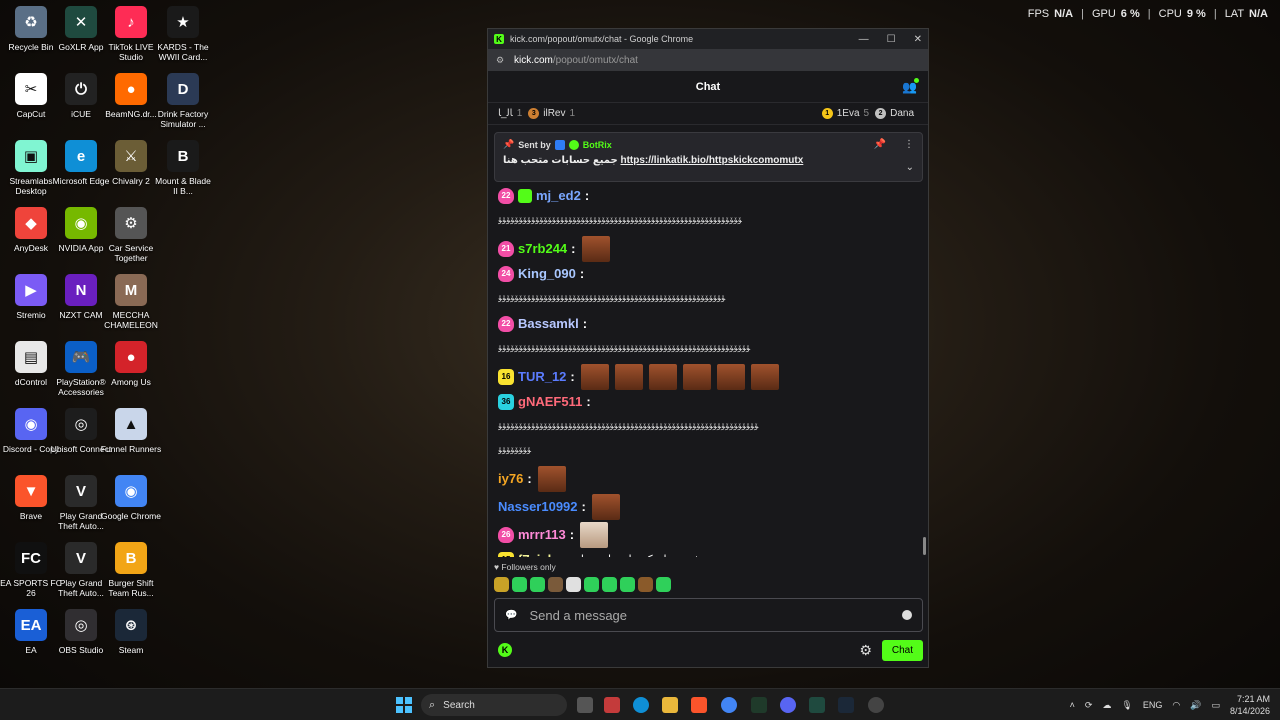 The image size is (1280, 720). I want to click on chat-username: s7rb244, so click(542, 249).